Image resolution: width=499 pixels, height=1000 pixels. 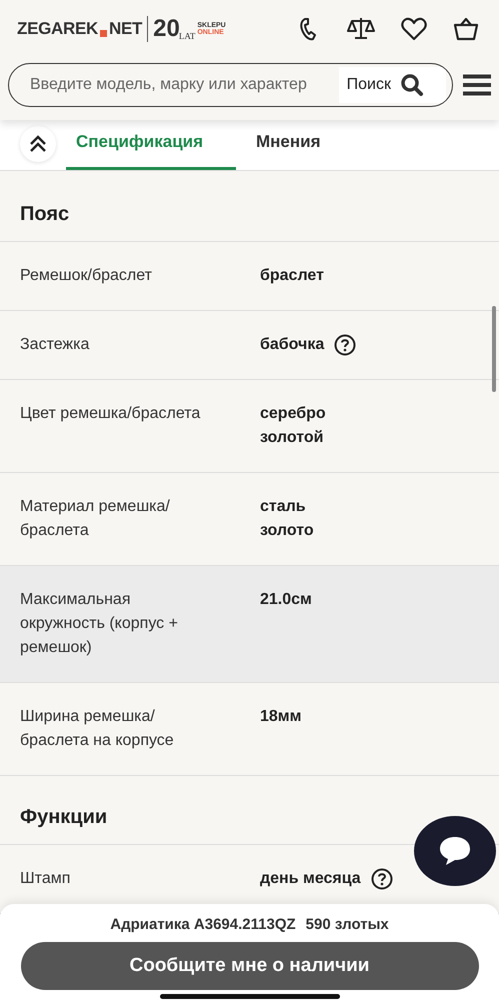 What do you see at coordinates (46, 879) in the screenshot?
I see `spec-label: Штамп` at bounding box center [46, 879].